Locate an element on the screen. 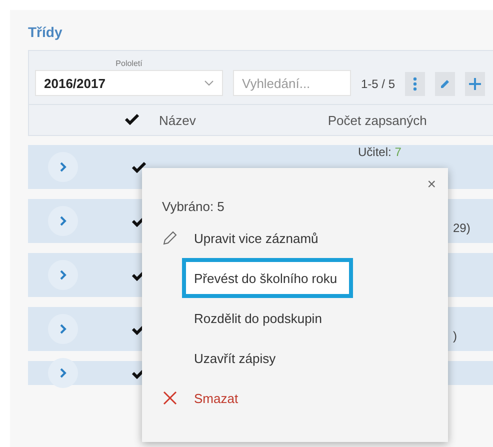  menu-item: Uzavřít zápisy is located at coordinates (237, 358).